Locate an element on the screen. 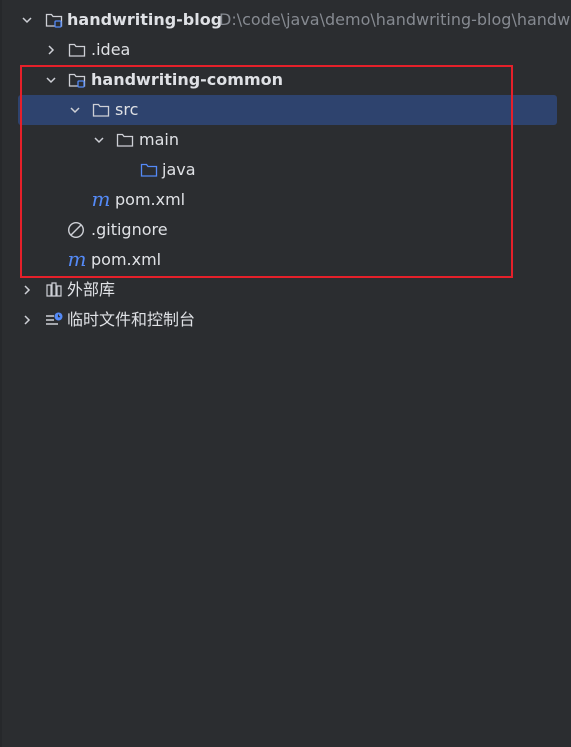 The height and width of the screenshot is (747, 571). tree-item-label: 外部库 is located at coordinates (91, 289).